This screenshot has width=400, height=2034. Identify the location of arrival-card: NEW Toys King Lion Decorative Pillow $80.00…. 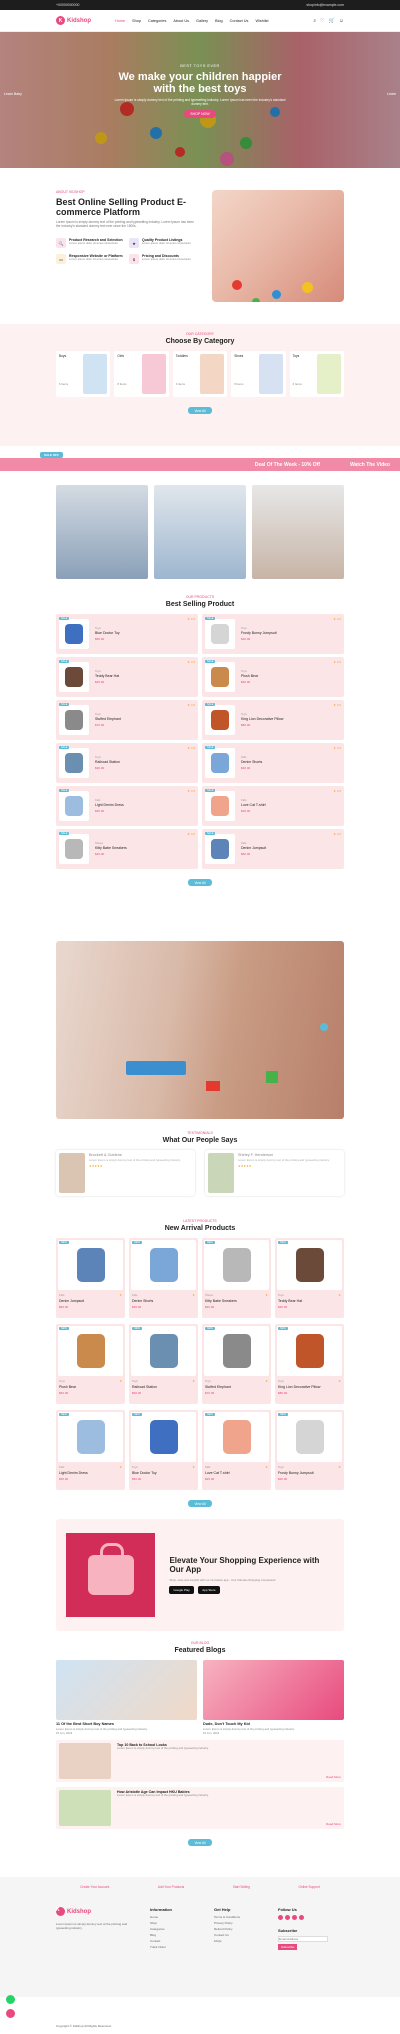
(309, 1364).